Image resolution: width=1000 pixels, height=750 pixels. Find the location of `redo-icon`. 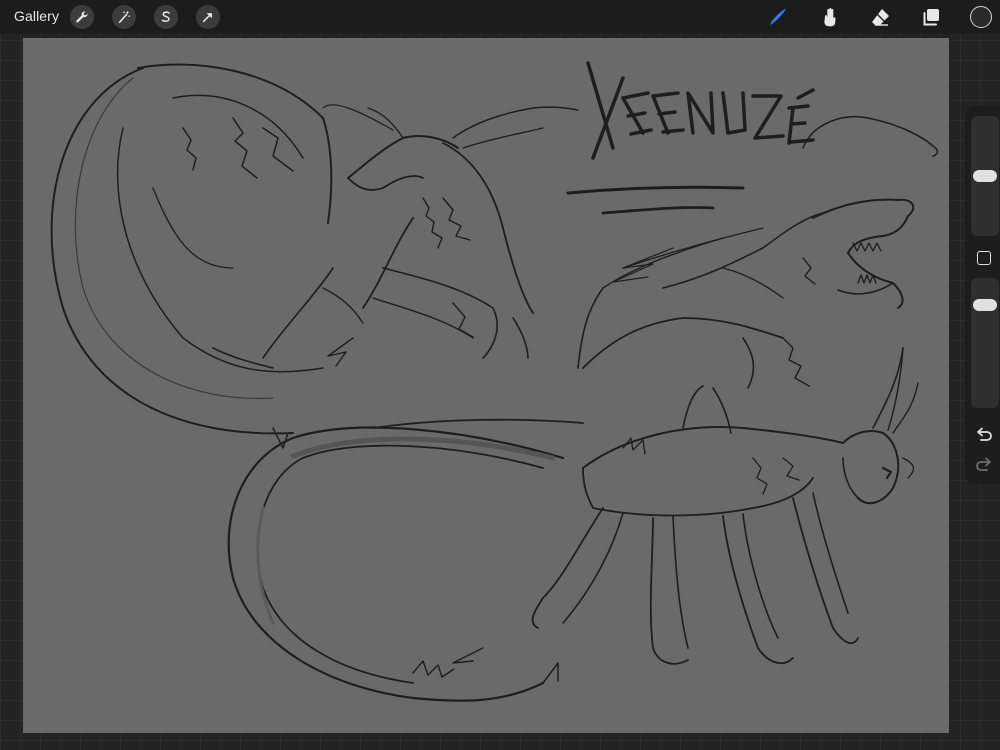

redo-icon is located at coordinates (984, 465).